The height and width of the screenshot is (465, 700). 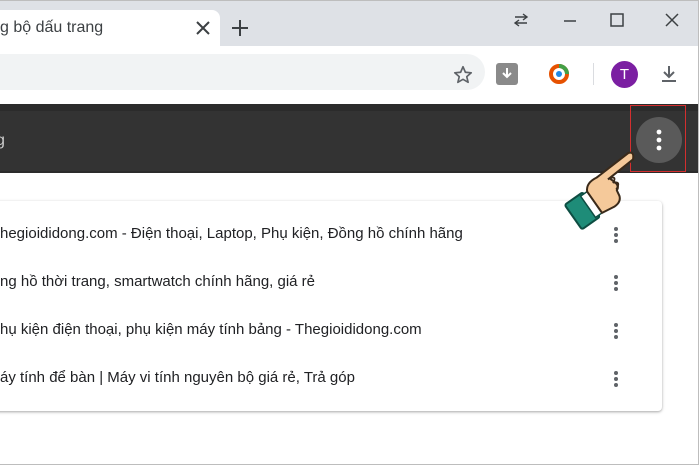 I want to click on tab-strip: g bộ dấu trang, so click(x=349, y=23).